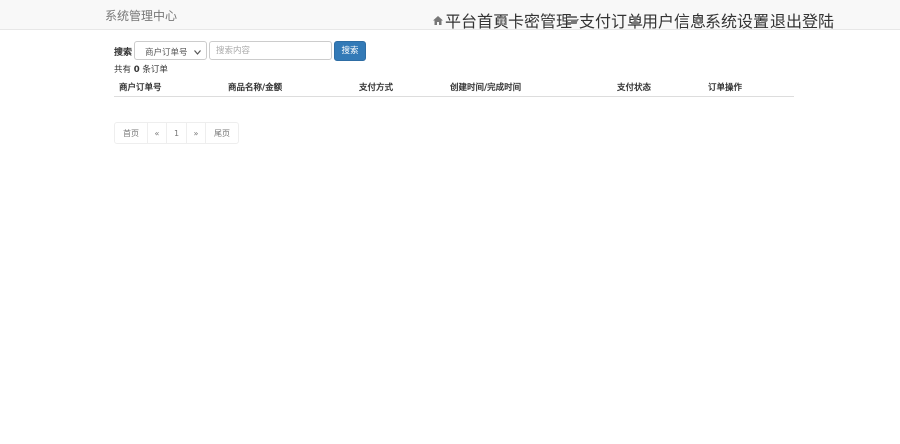  What do you see at coordinates (450, 16) in the screenshot?
I see `navbar: 系统管理中心 平台首页 卡密管理 支付订单 用户信息 系统设置 退出登陆` at bounding box center [450, 16].